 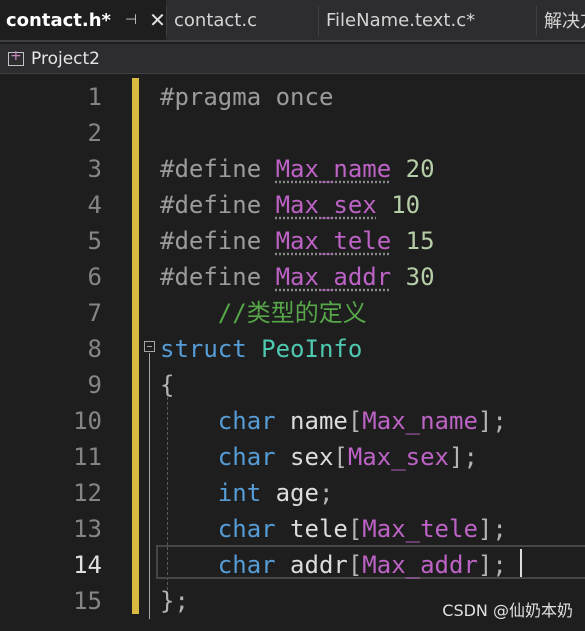 What do you see at coordinates (87, 493) in the screenshot?
I see `line-number: 12` at bounding box center [87, 493].